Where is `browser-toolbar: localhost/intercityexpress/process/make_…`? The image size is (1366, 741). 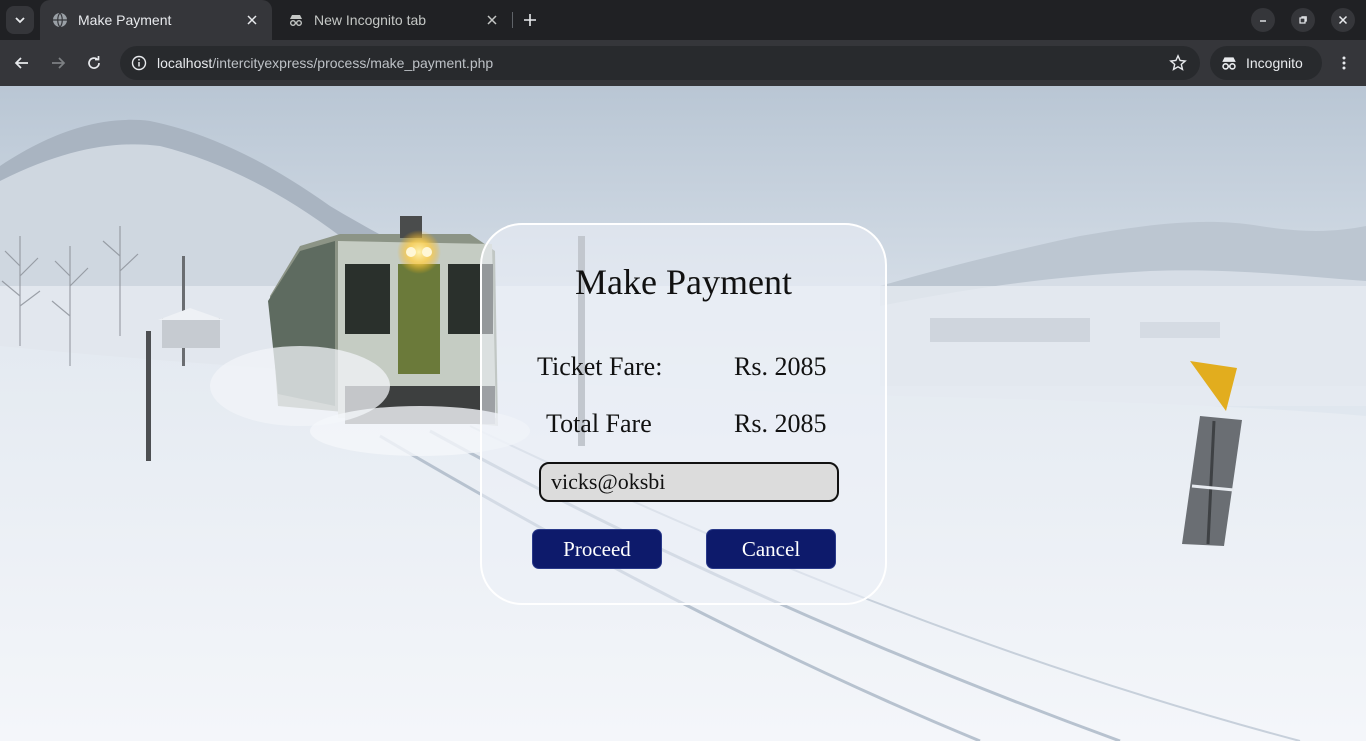
browser-toolbar: localhost/intercityexpress/process/make_… is located at coordinates (683, 63).